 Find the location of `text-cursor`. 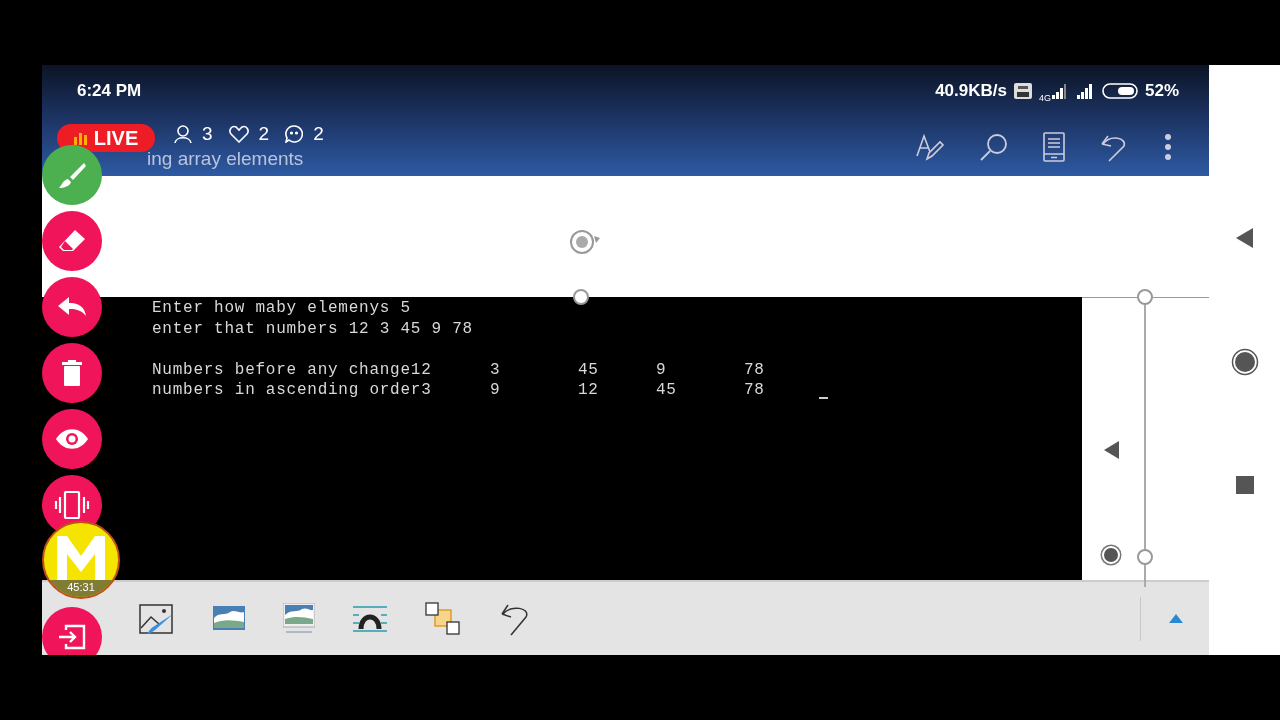

text-cursor is located at coordinates (823, 398).